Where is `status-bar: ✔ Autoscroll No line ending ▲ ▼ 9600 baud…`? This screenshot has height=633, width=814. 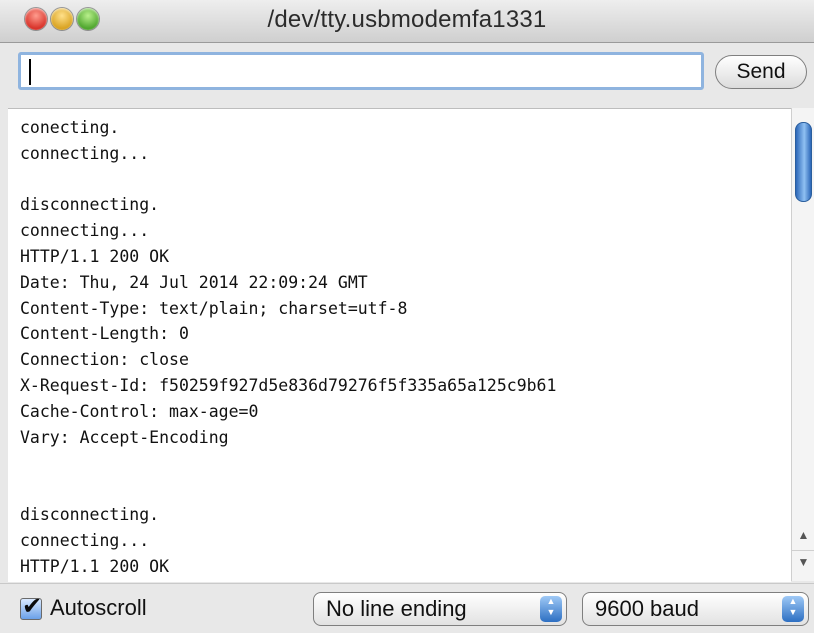
status-bar: ✔ Autoscroll No line ending ▲ ▼ 9600 baud… is located at coordinates (407, 608).